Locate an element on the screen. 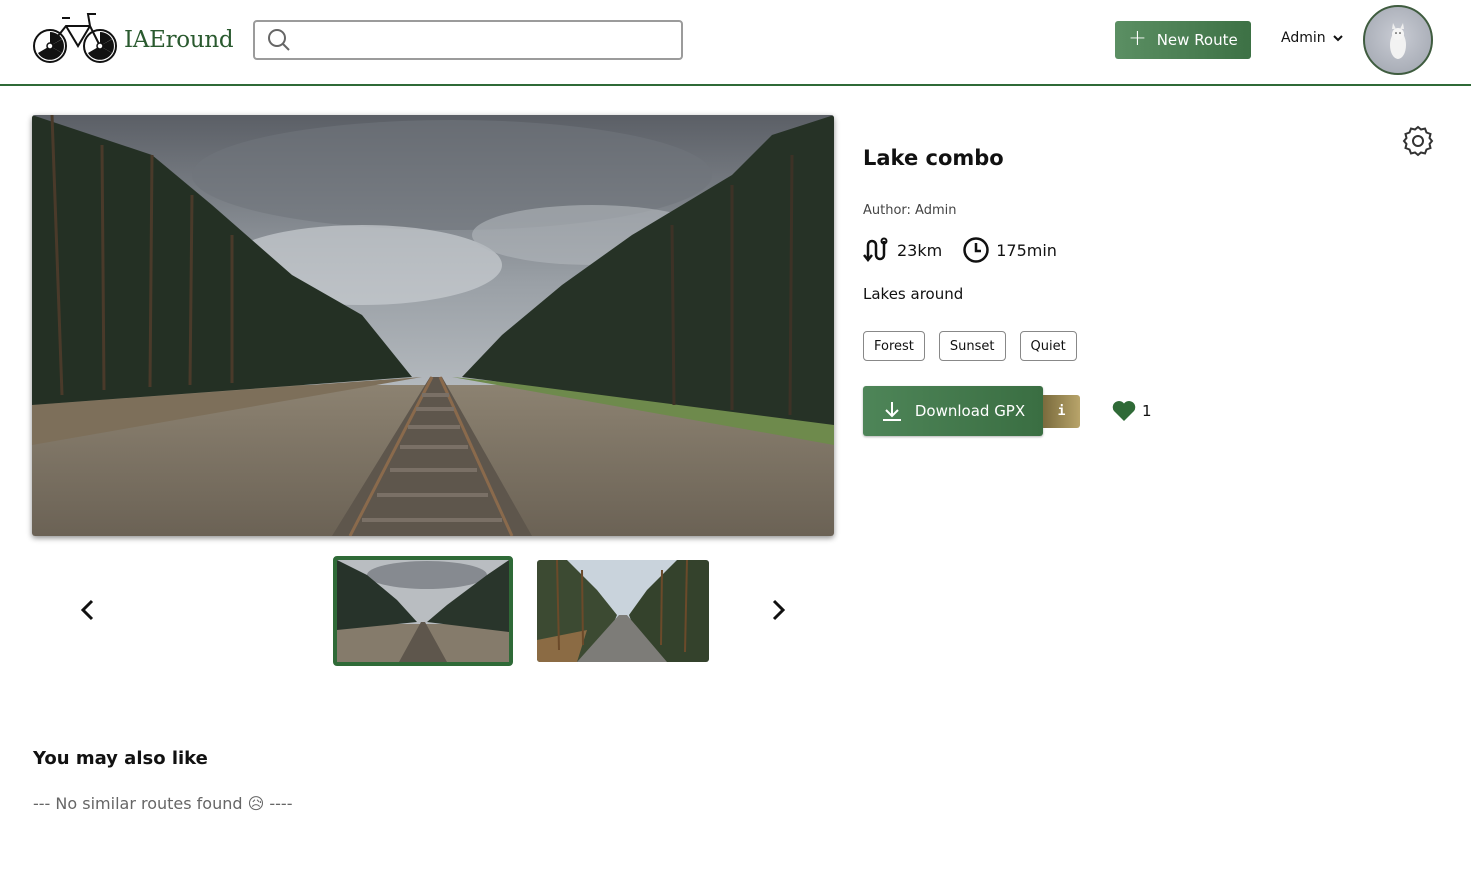 The width and height of the screenshot is (1471, 876). duration-stat: 175min is located at coordinates (1009, 250).